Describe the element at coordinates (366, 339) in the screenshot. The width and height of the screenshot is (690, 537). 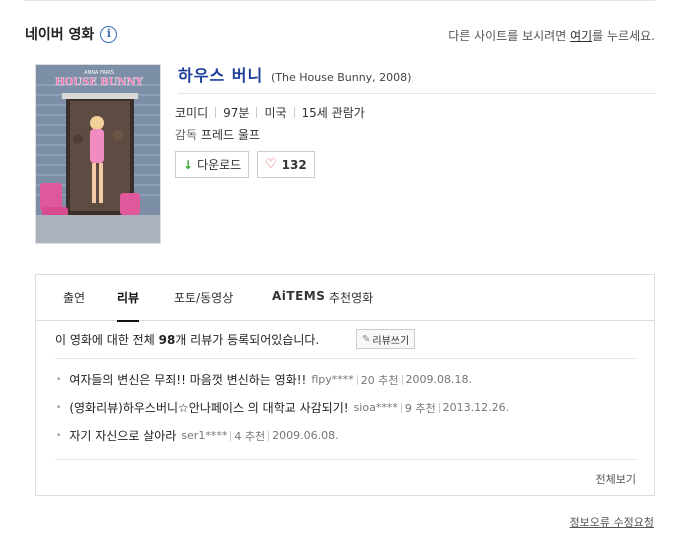
I see `pencil-icon: ✎` at that location.